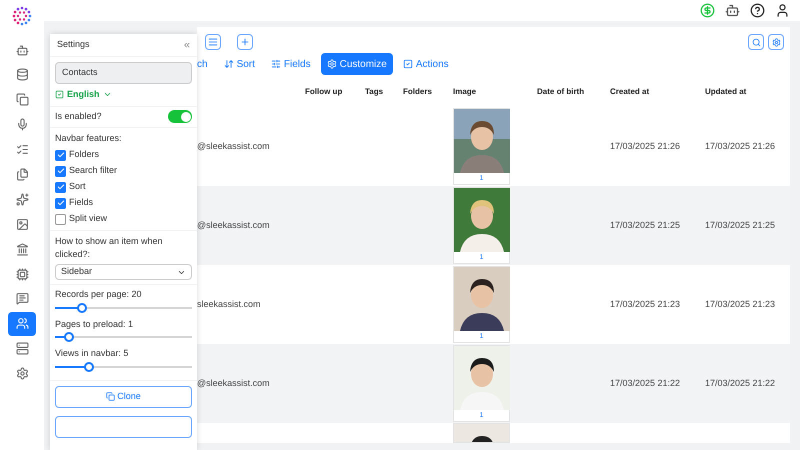  What do you see at coordinates (275, 64) in the screenshot?
I see `sliders-icon` at bounding box center [275, 64].